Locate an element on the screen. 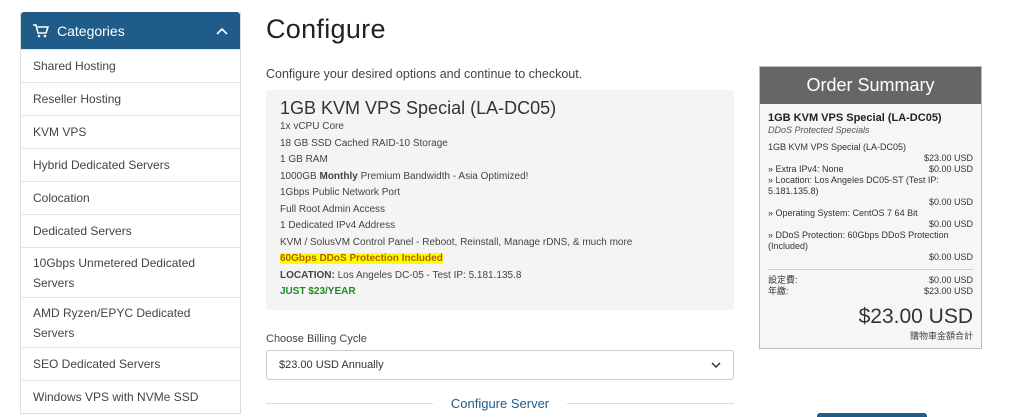 This screenshot has width=1024, height=417. product-feature: Full Root Admin Access is located at coordinates (333, 209).